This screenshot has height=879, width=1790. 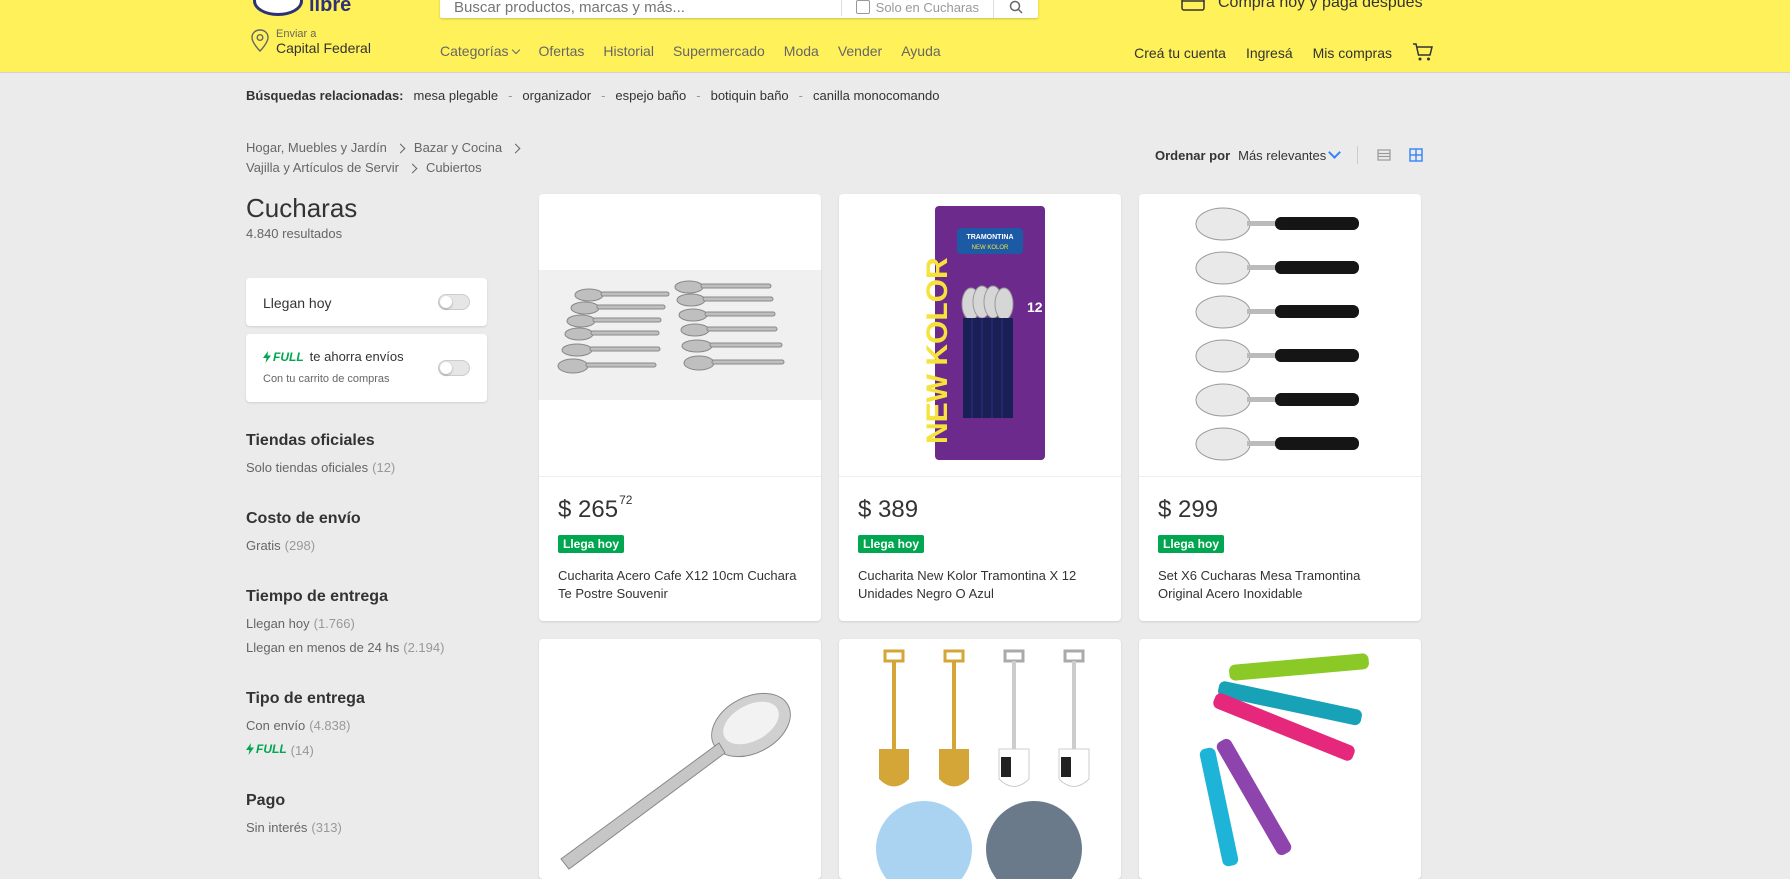 I want to click on breadcrumb-current: Cubiertos, so click(x=454, y=168).